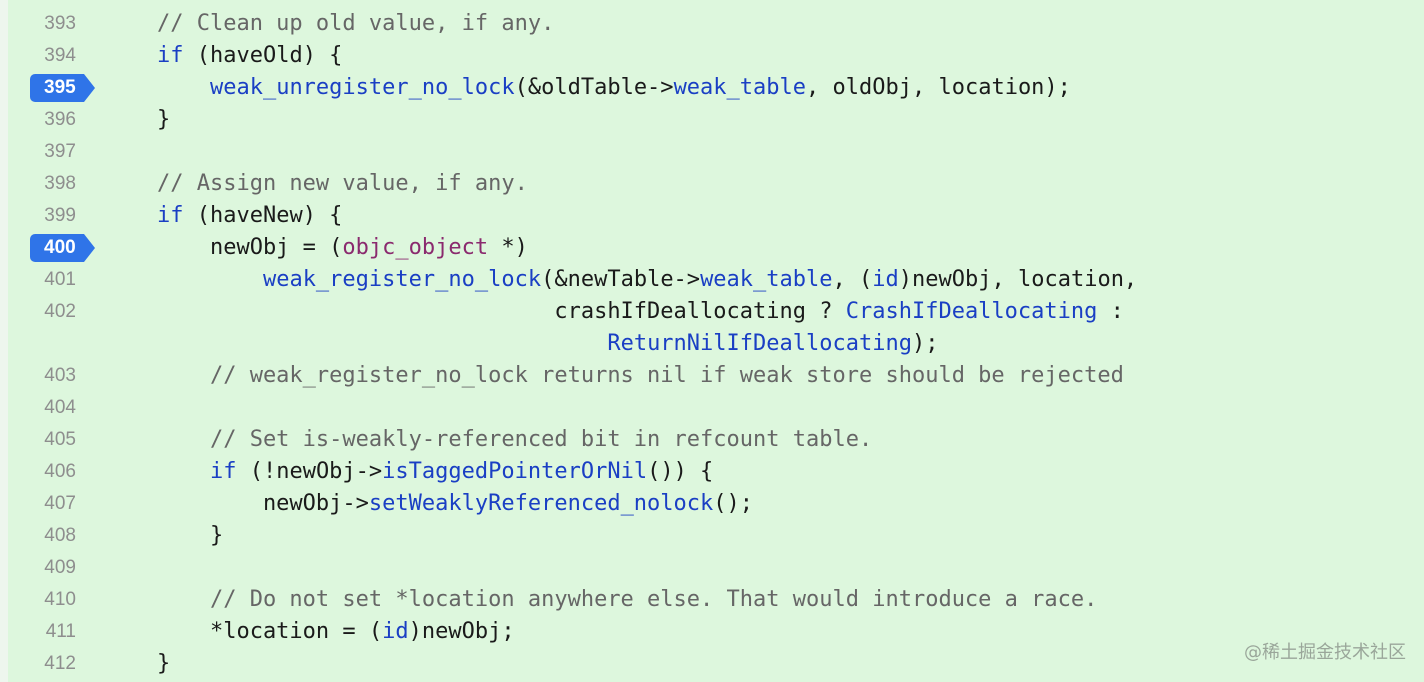  I want to click on line-gutter: 412, so click(62, 664).